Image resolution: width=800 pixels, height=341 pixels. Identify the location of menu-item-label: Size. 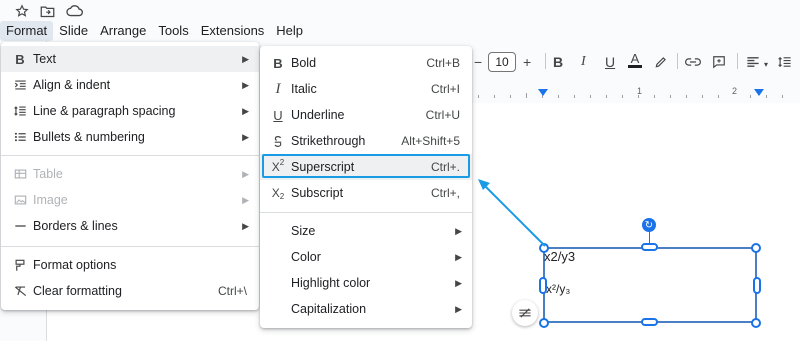
(303, 231).